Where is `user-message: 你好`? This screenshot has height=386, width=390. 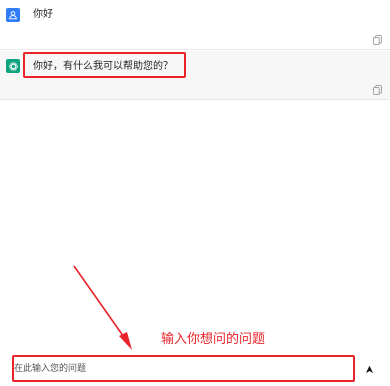 user-message: 你好 is located at coordinates (195, 25).